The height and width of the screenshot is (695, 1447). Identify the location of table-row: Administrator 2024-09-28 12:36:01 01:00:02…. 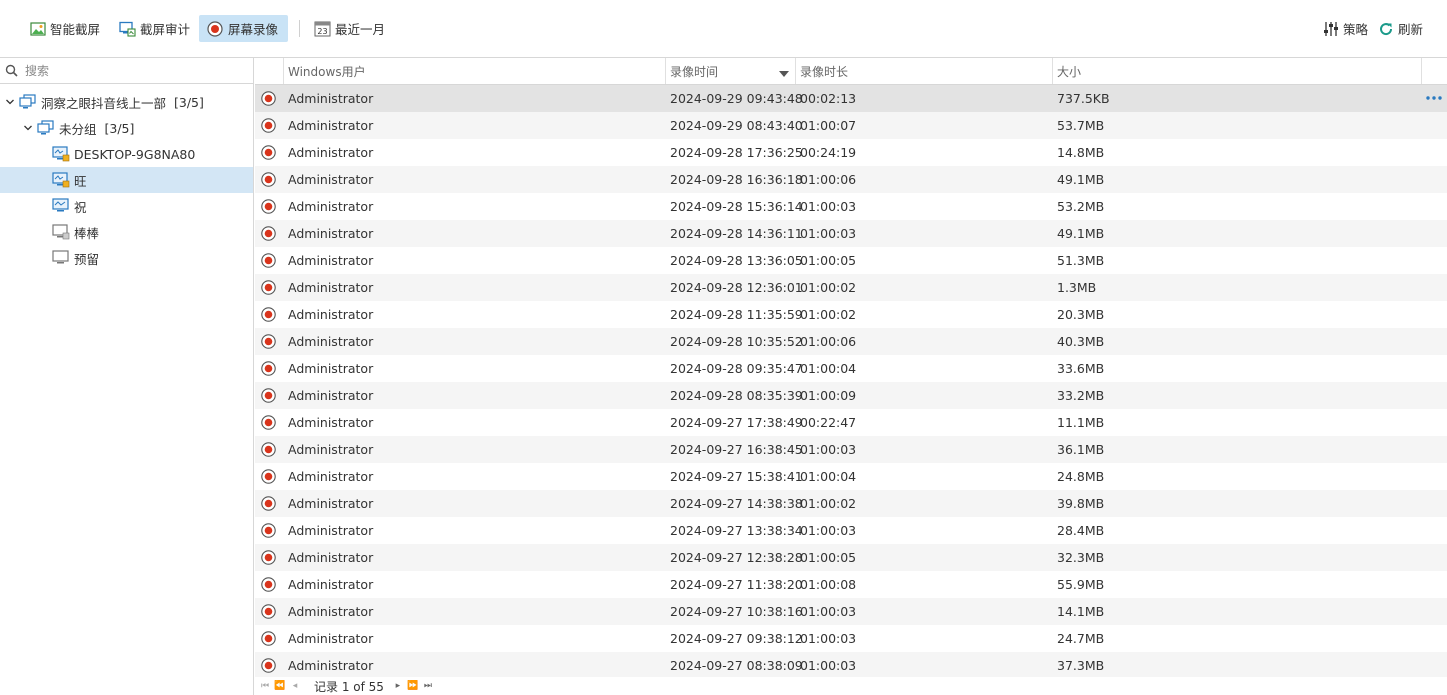
(851, 287).